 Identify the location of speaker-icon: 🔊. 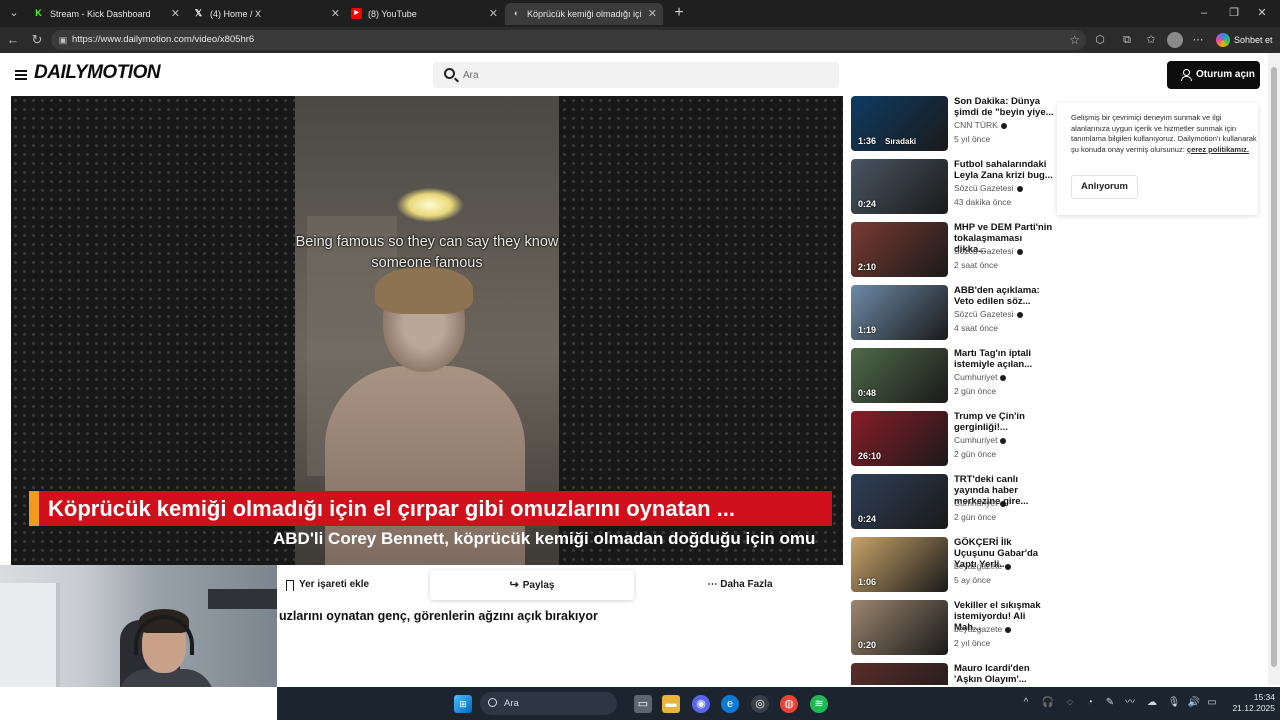
(1194, 703).